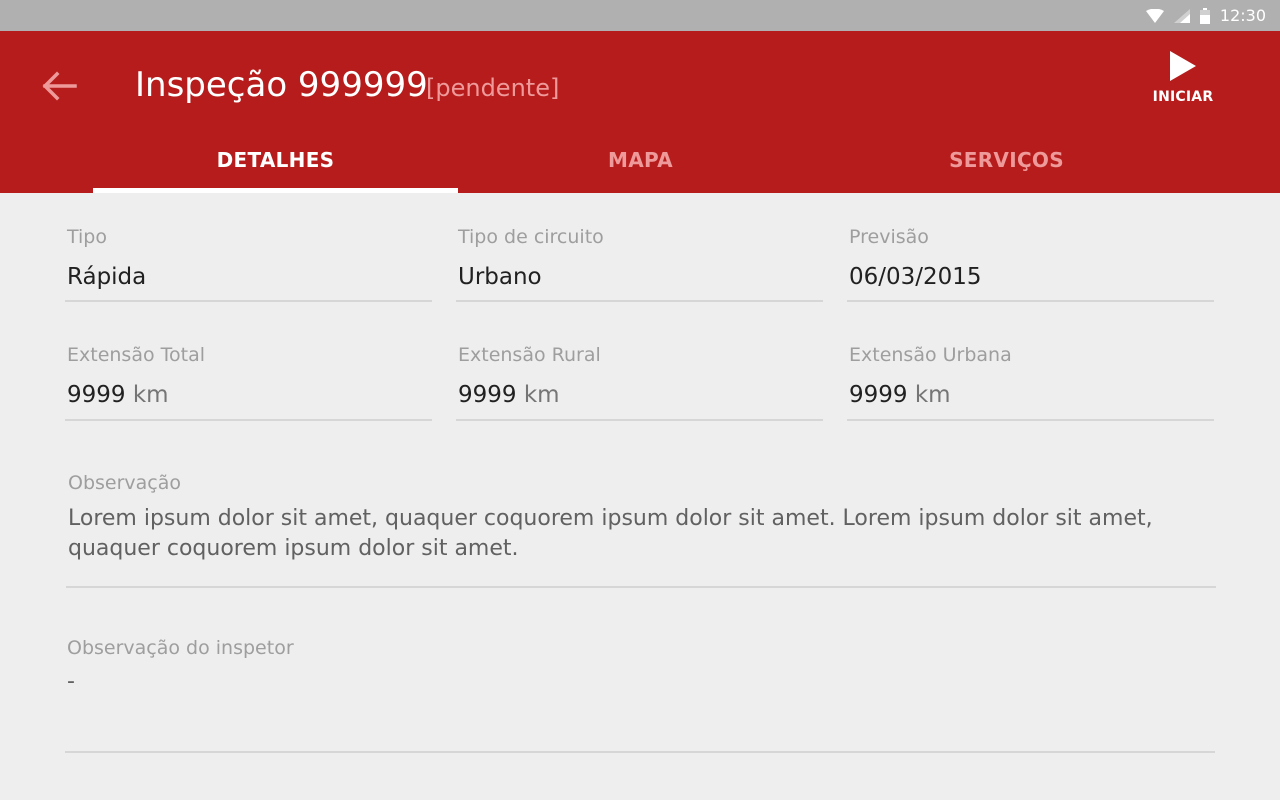 This screenshot has height=800, width=1280. I want to click on tab-detalhes-label: DETALHES, so click(275, 160).